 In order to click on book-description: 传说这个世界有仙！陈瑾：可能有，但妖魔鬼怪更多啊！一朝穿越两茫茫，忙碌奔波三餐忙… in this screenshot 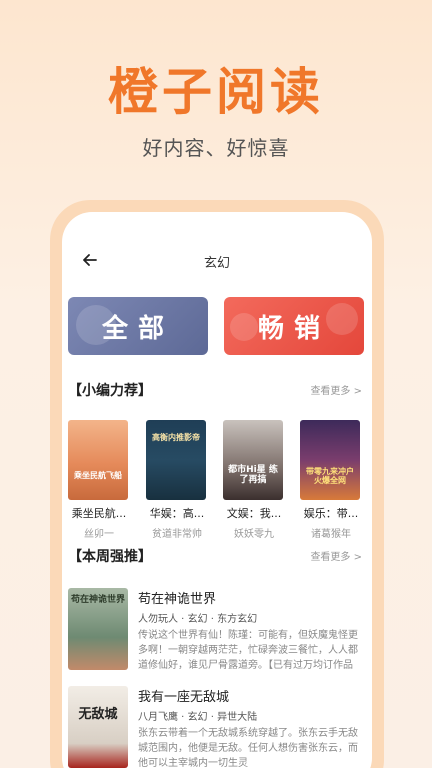, I will do `click(248, 650)`.